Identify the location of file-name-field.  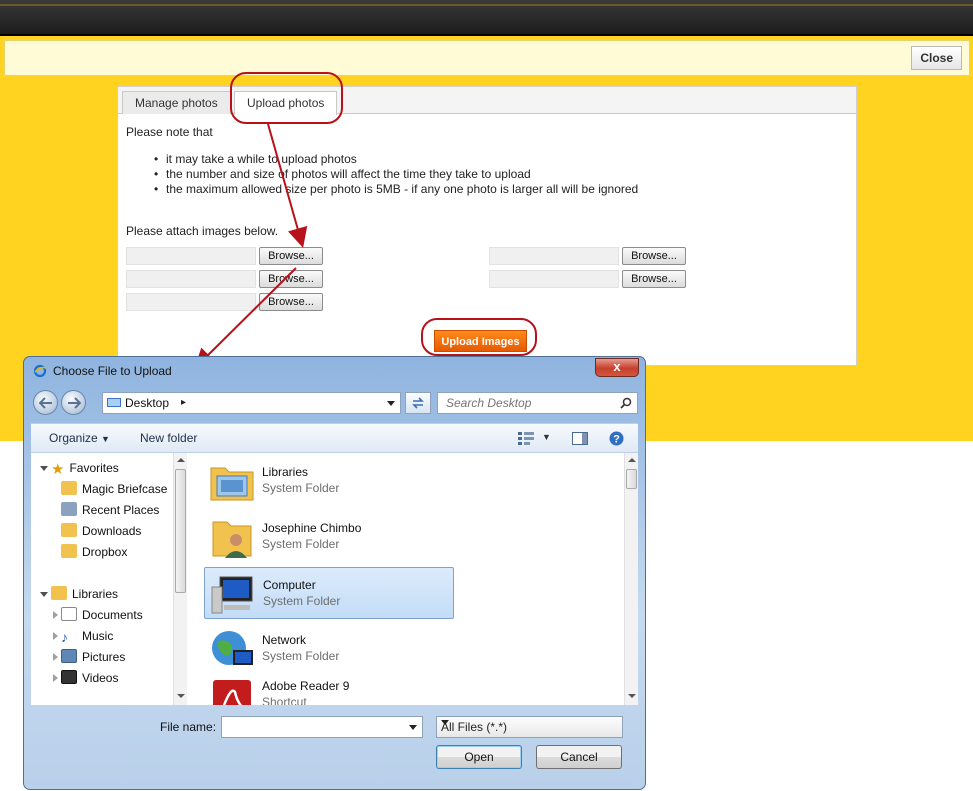
(322, 727).